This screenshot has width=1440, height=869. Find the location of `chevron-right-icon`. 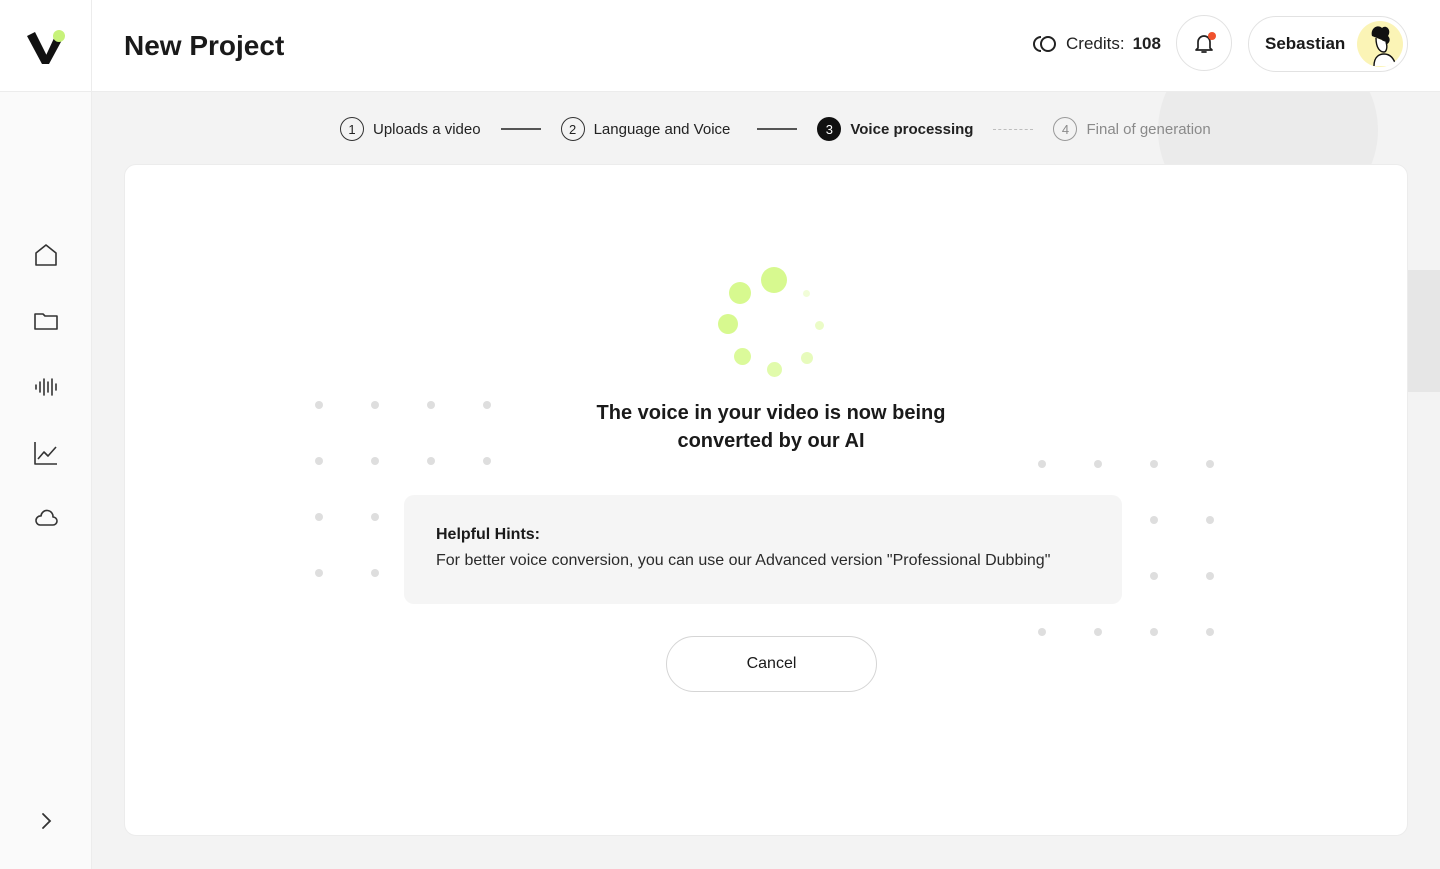

chevron-right-icon is located at coordinates (46, 821).